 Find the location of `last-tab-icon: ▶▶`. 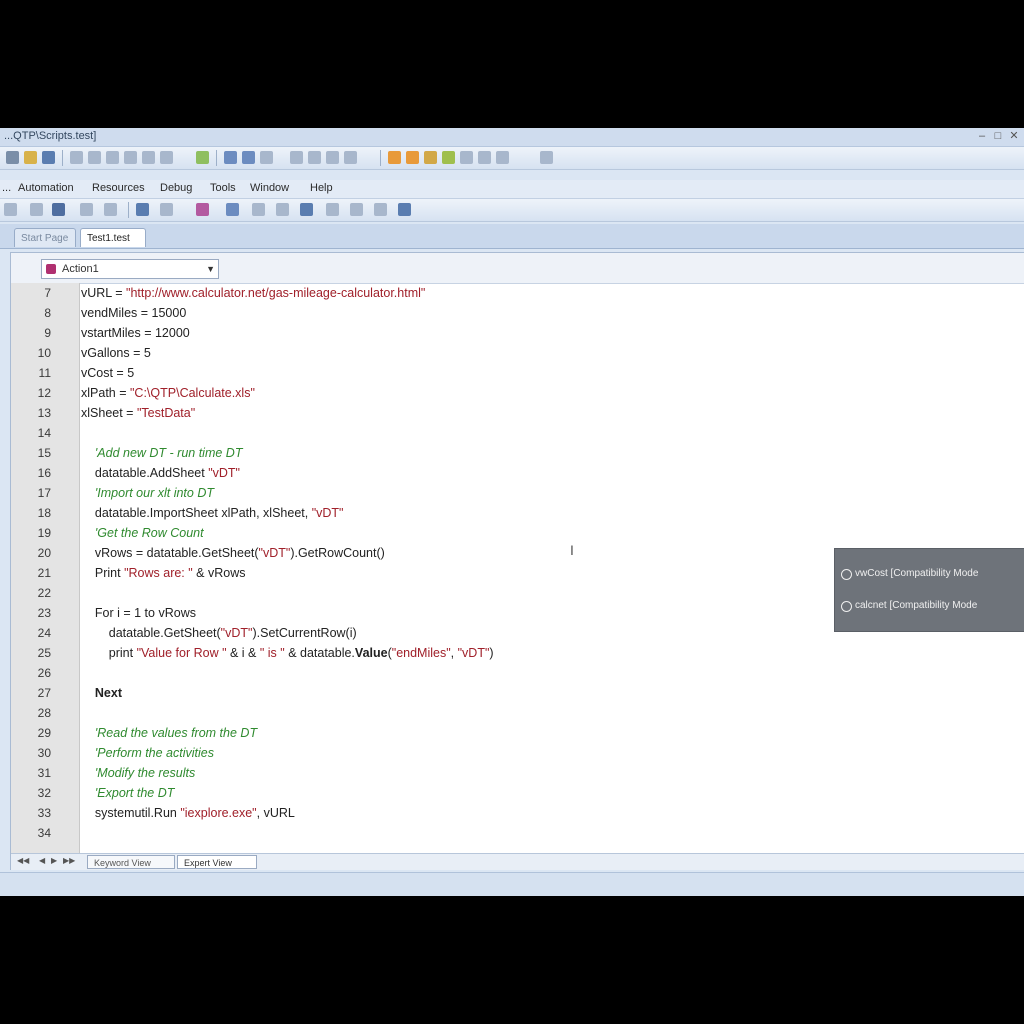

last-tab-icon: ▶▶ is located at coordinates (69, 860).